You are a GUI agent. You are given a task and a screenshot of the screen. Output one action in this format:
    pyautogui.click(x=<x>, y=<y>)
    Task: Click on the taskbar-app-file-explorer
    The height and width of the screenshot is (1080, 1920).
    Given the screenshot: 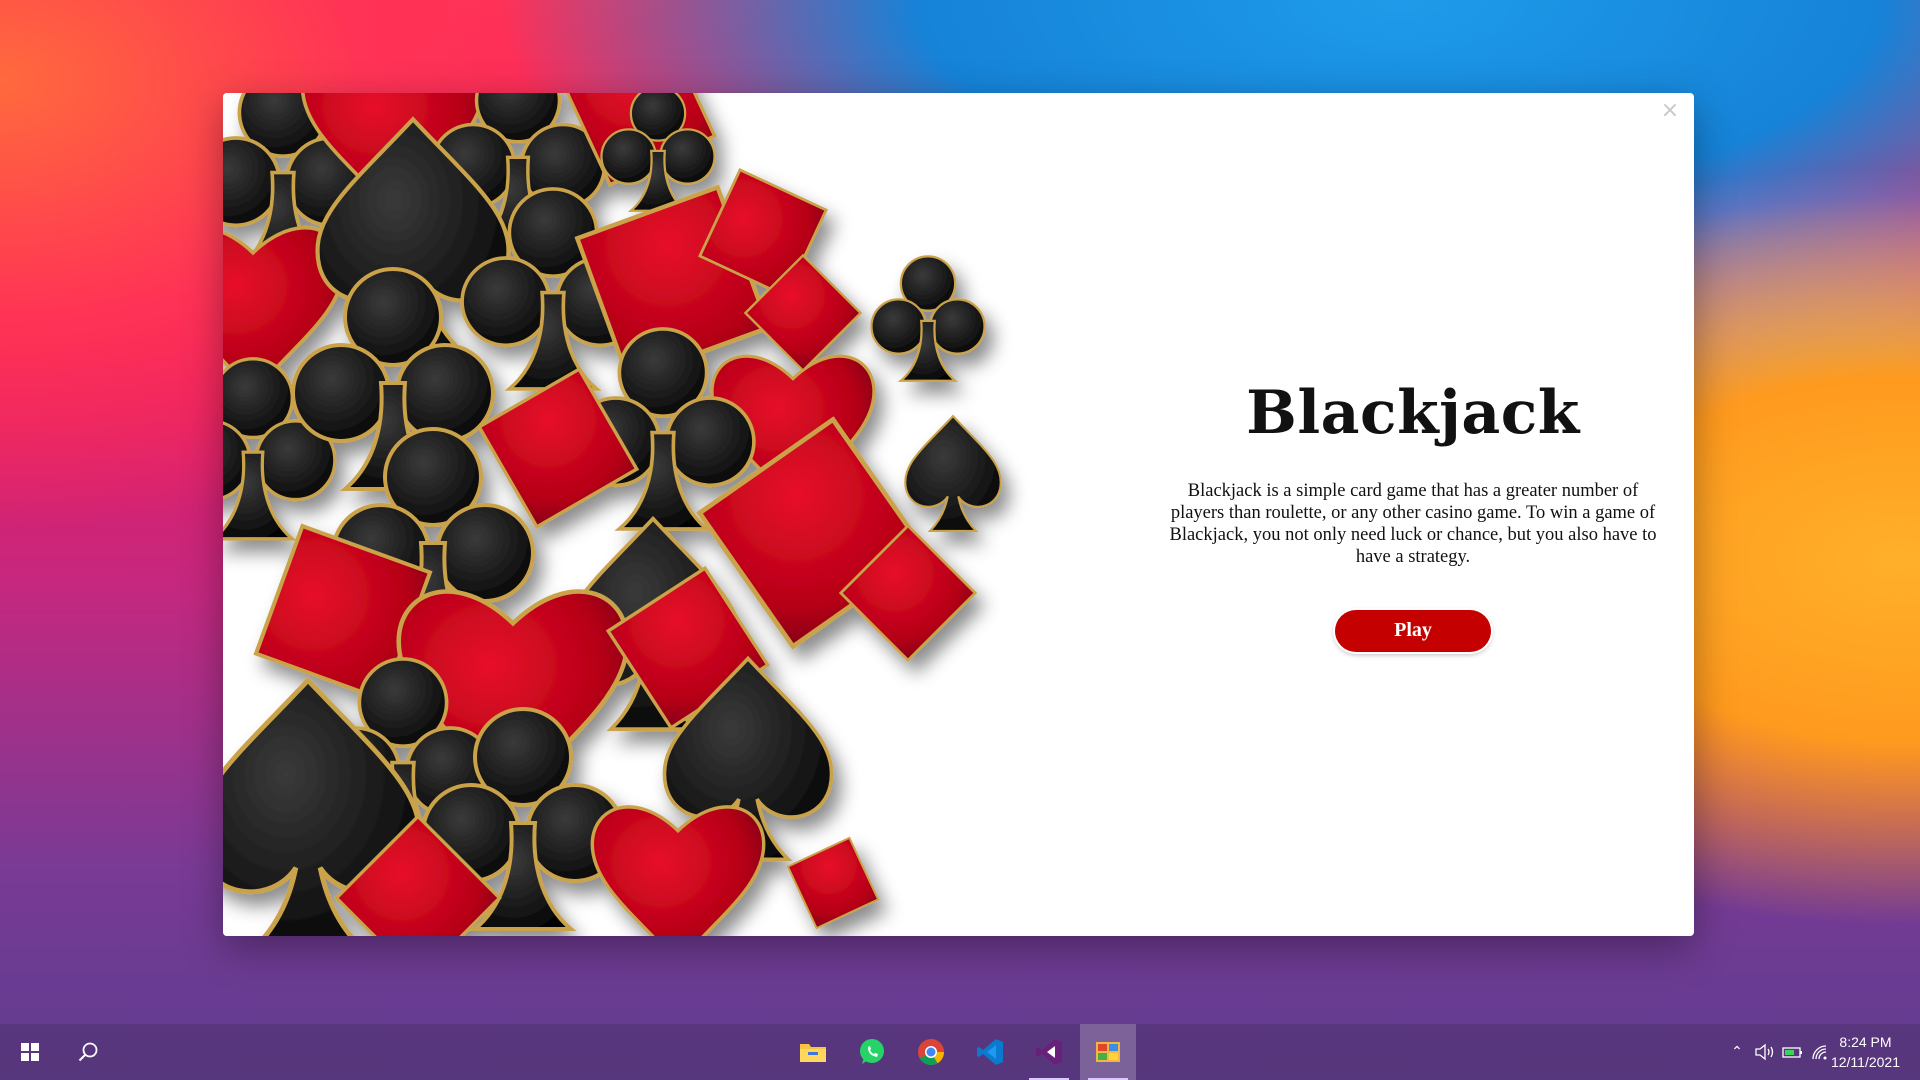 What is the action you would take?
    pyautogui.click(x=813, y=1052)
    